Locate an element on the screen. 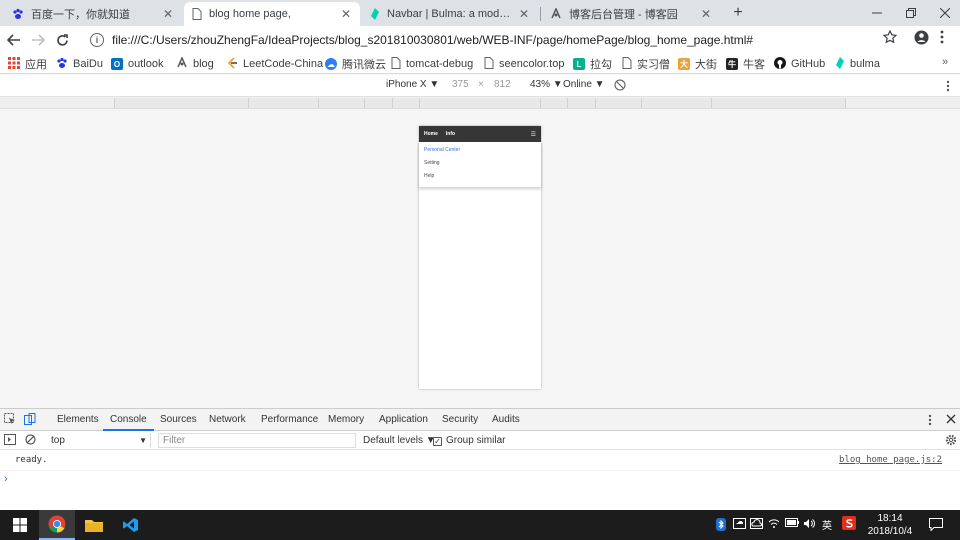 This screenshot has height=540, width=960. device-height-input: 812 is located at coordinates (502, 84).